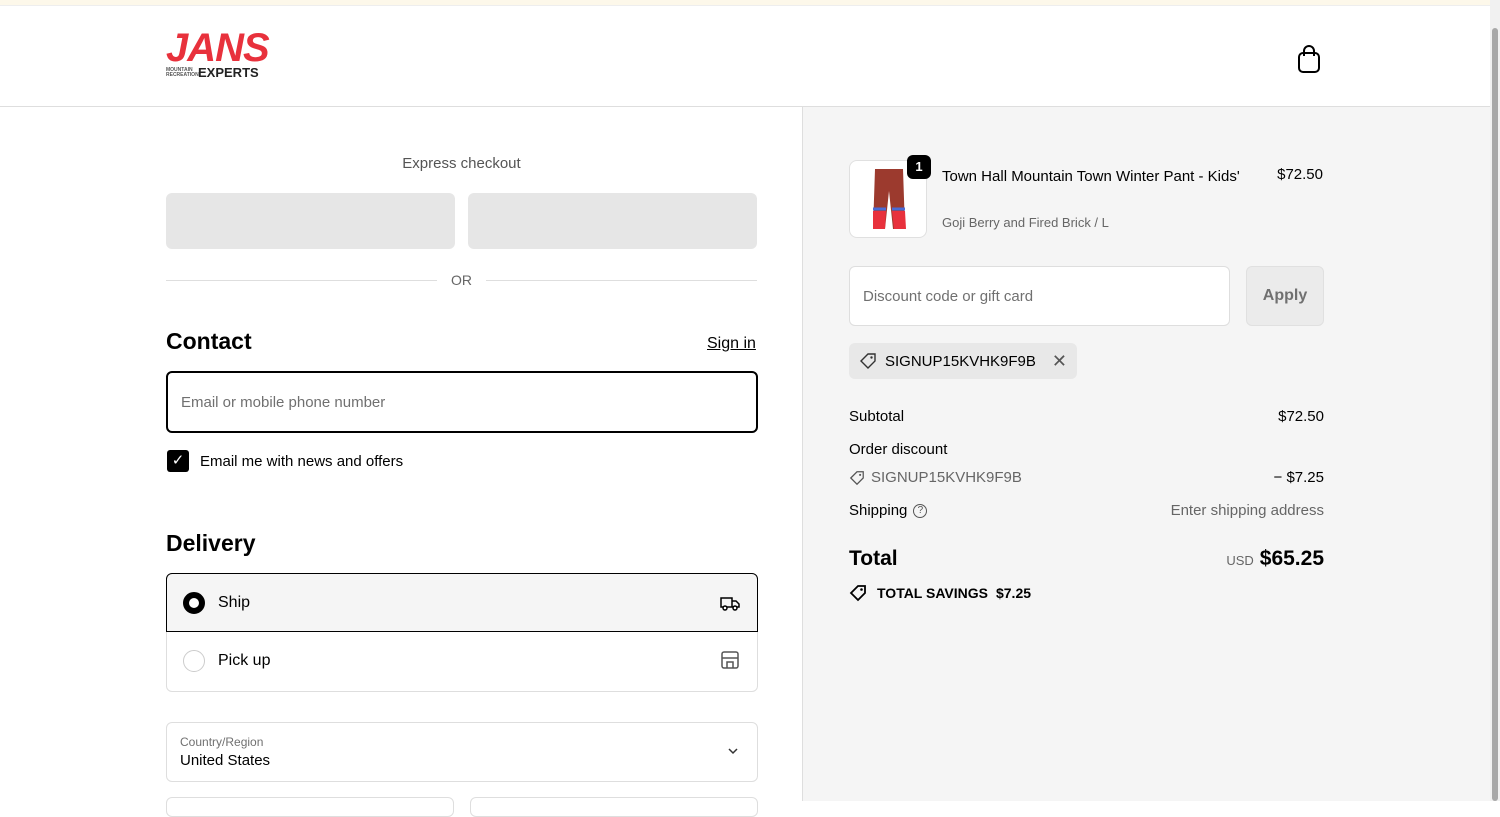 The height and width of the screenshot is (817, 1500). I want to click on remove-discount-icon: ✕, so click(1059, 361).